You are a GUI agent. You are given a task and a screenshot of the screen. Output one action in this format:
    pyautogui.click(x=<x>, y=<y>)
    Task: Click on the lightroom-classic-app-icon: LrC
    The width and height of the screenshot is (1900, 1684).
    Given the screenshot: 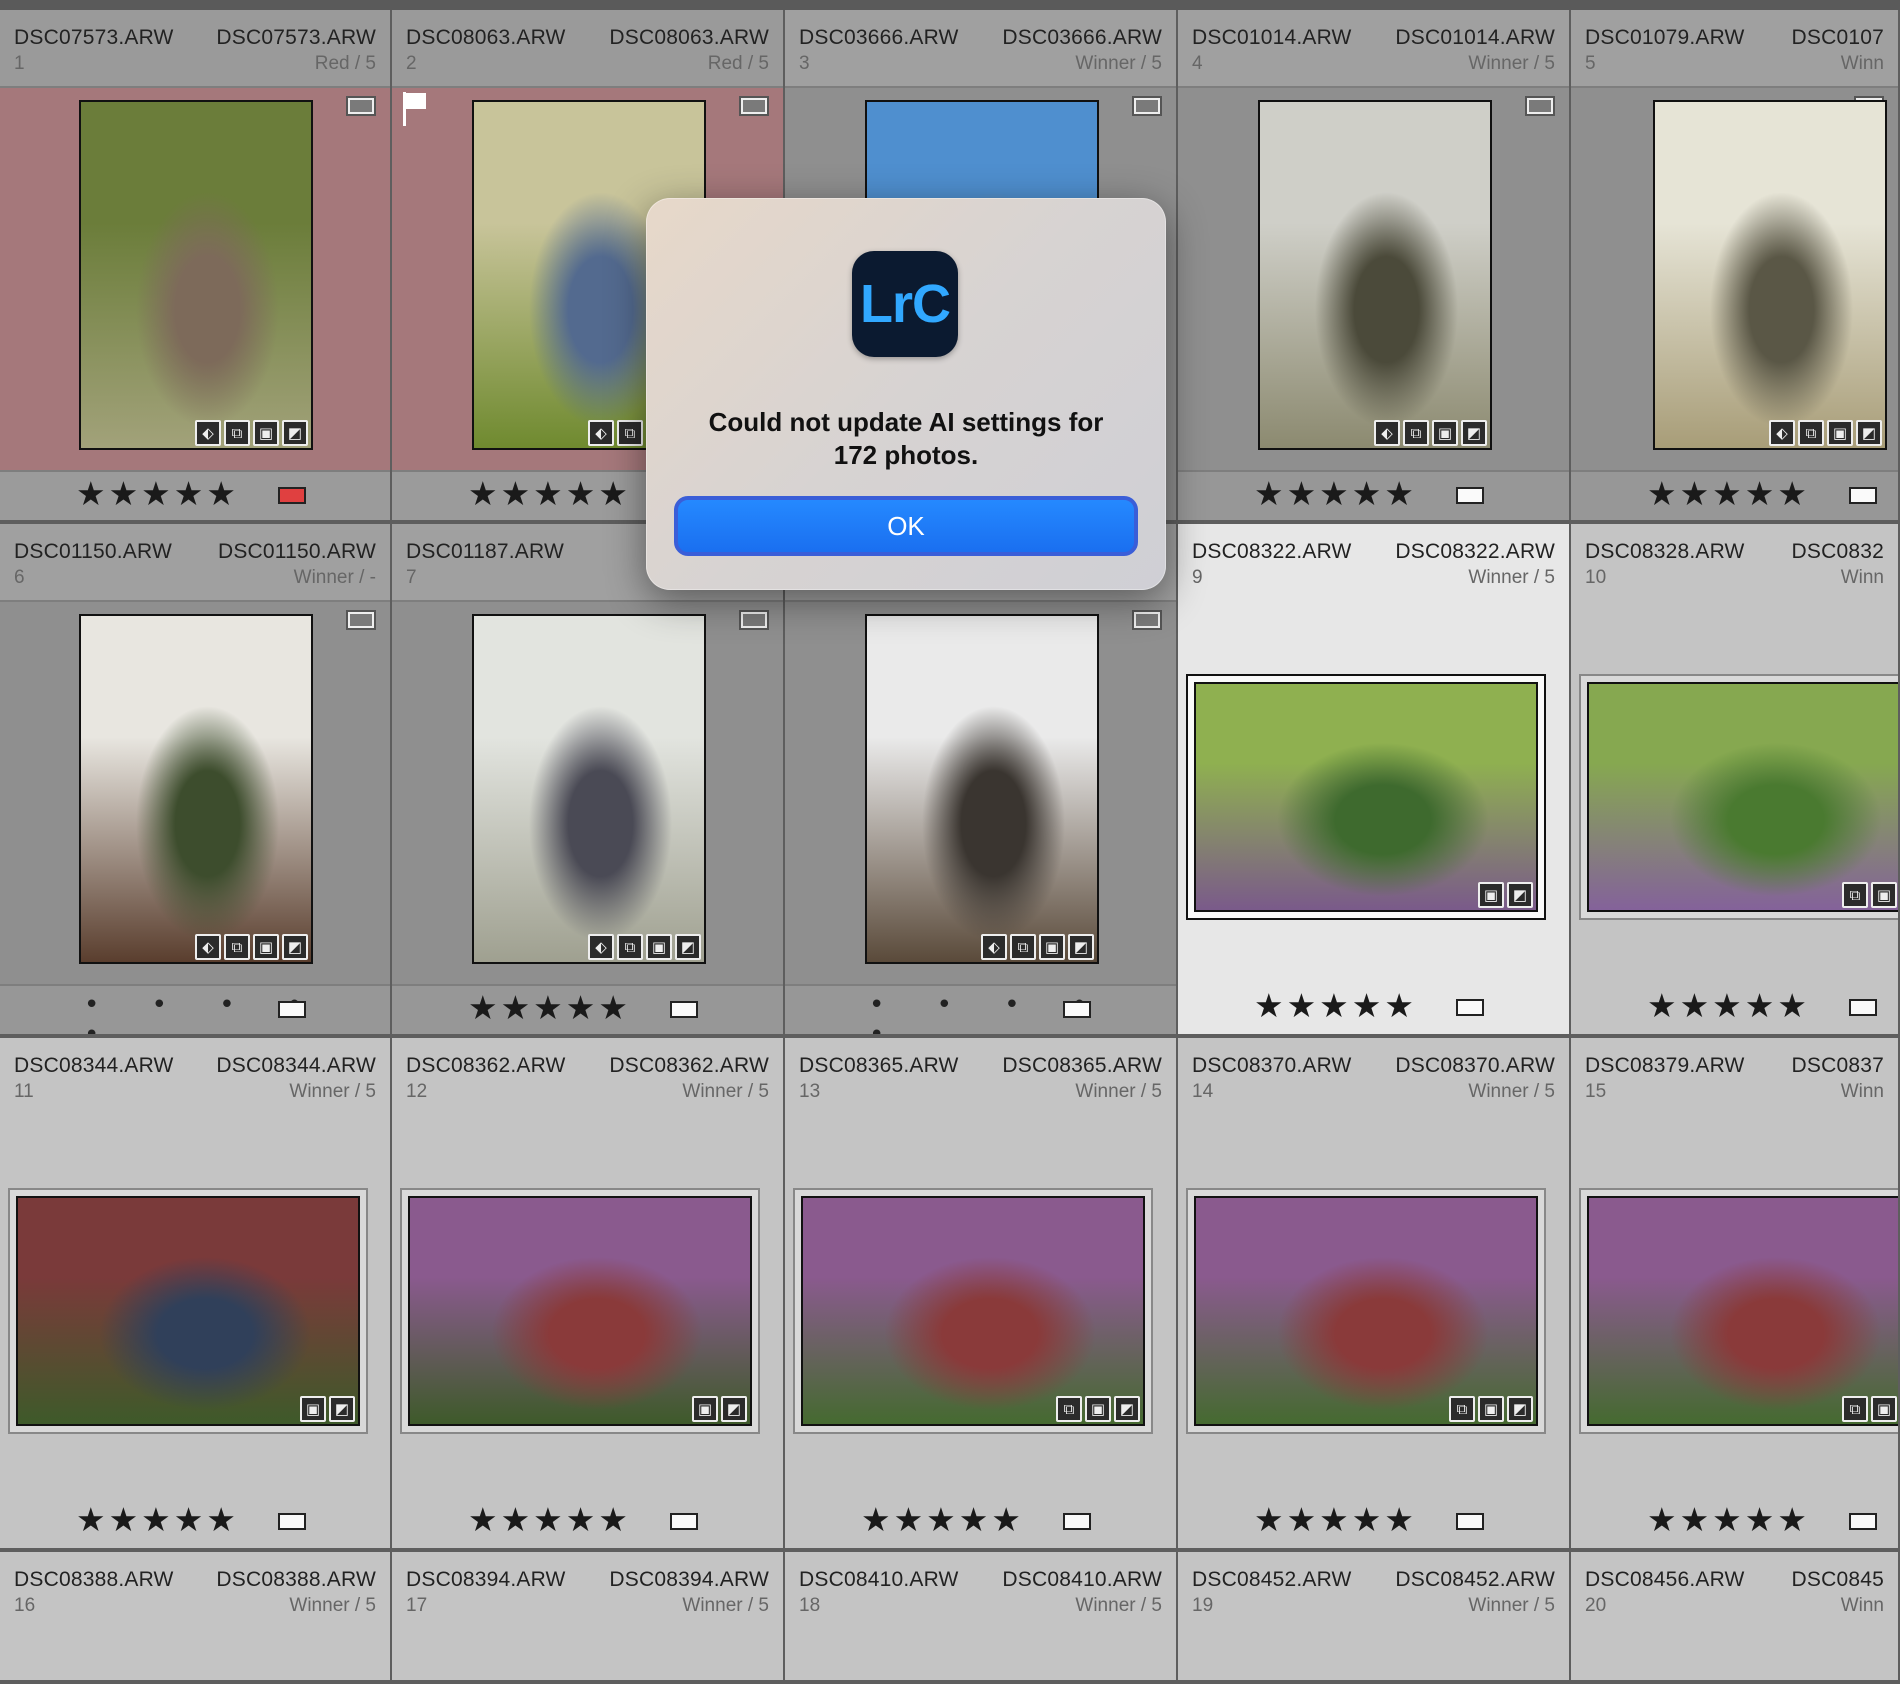 What is the action you would take?
    pyautogui.click(x=905, y=304)
    